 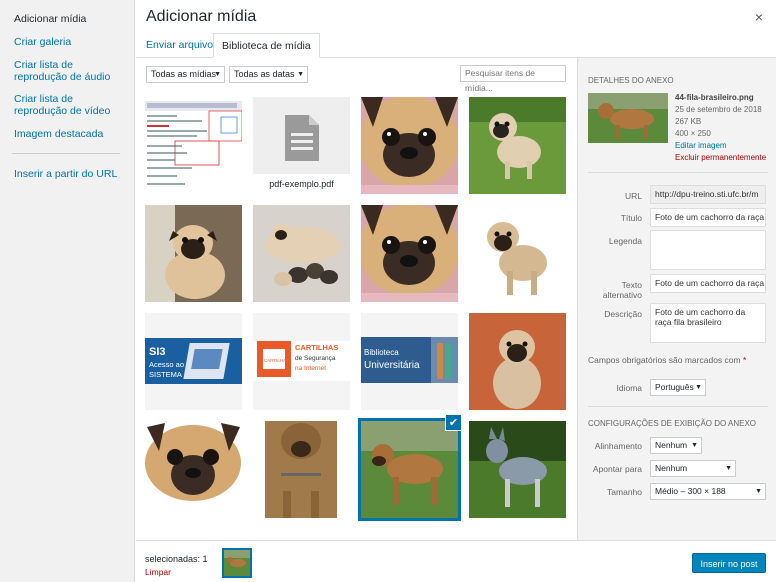 What do you see at coordinates (166, 364) in the screenshot?
I see `svg-text: Acesso ao` at bounding box center [166, 364].